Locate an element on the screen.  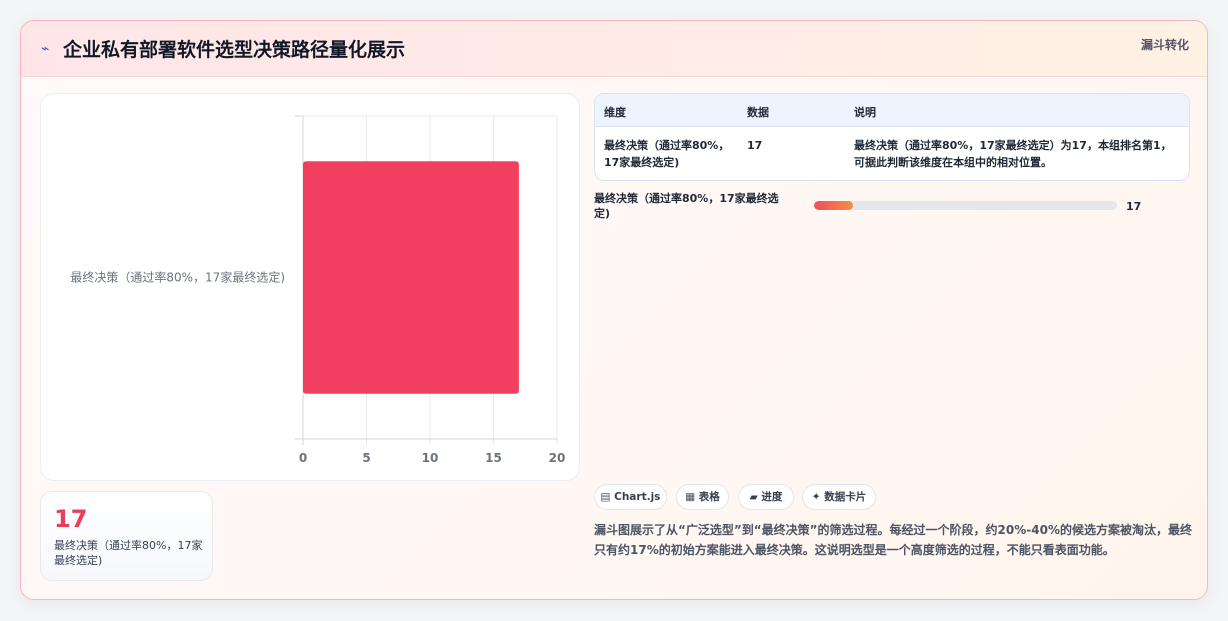
chip-data-card: ✦ 数据卡片 is located at coordinates (839, 497).